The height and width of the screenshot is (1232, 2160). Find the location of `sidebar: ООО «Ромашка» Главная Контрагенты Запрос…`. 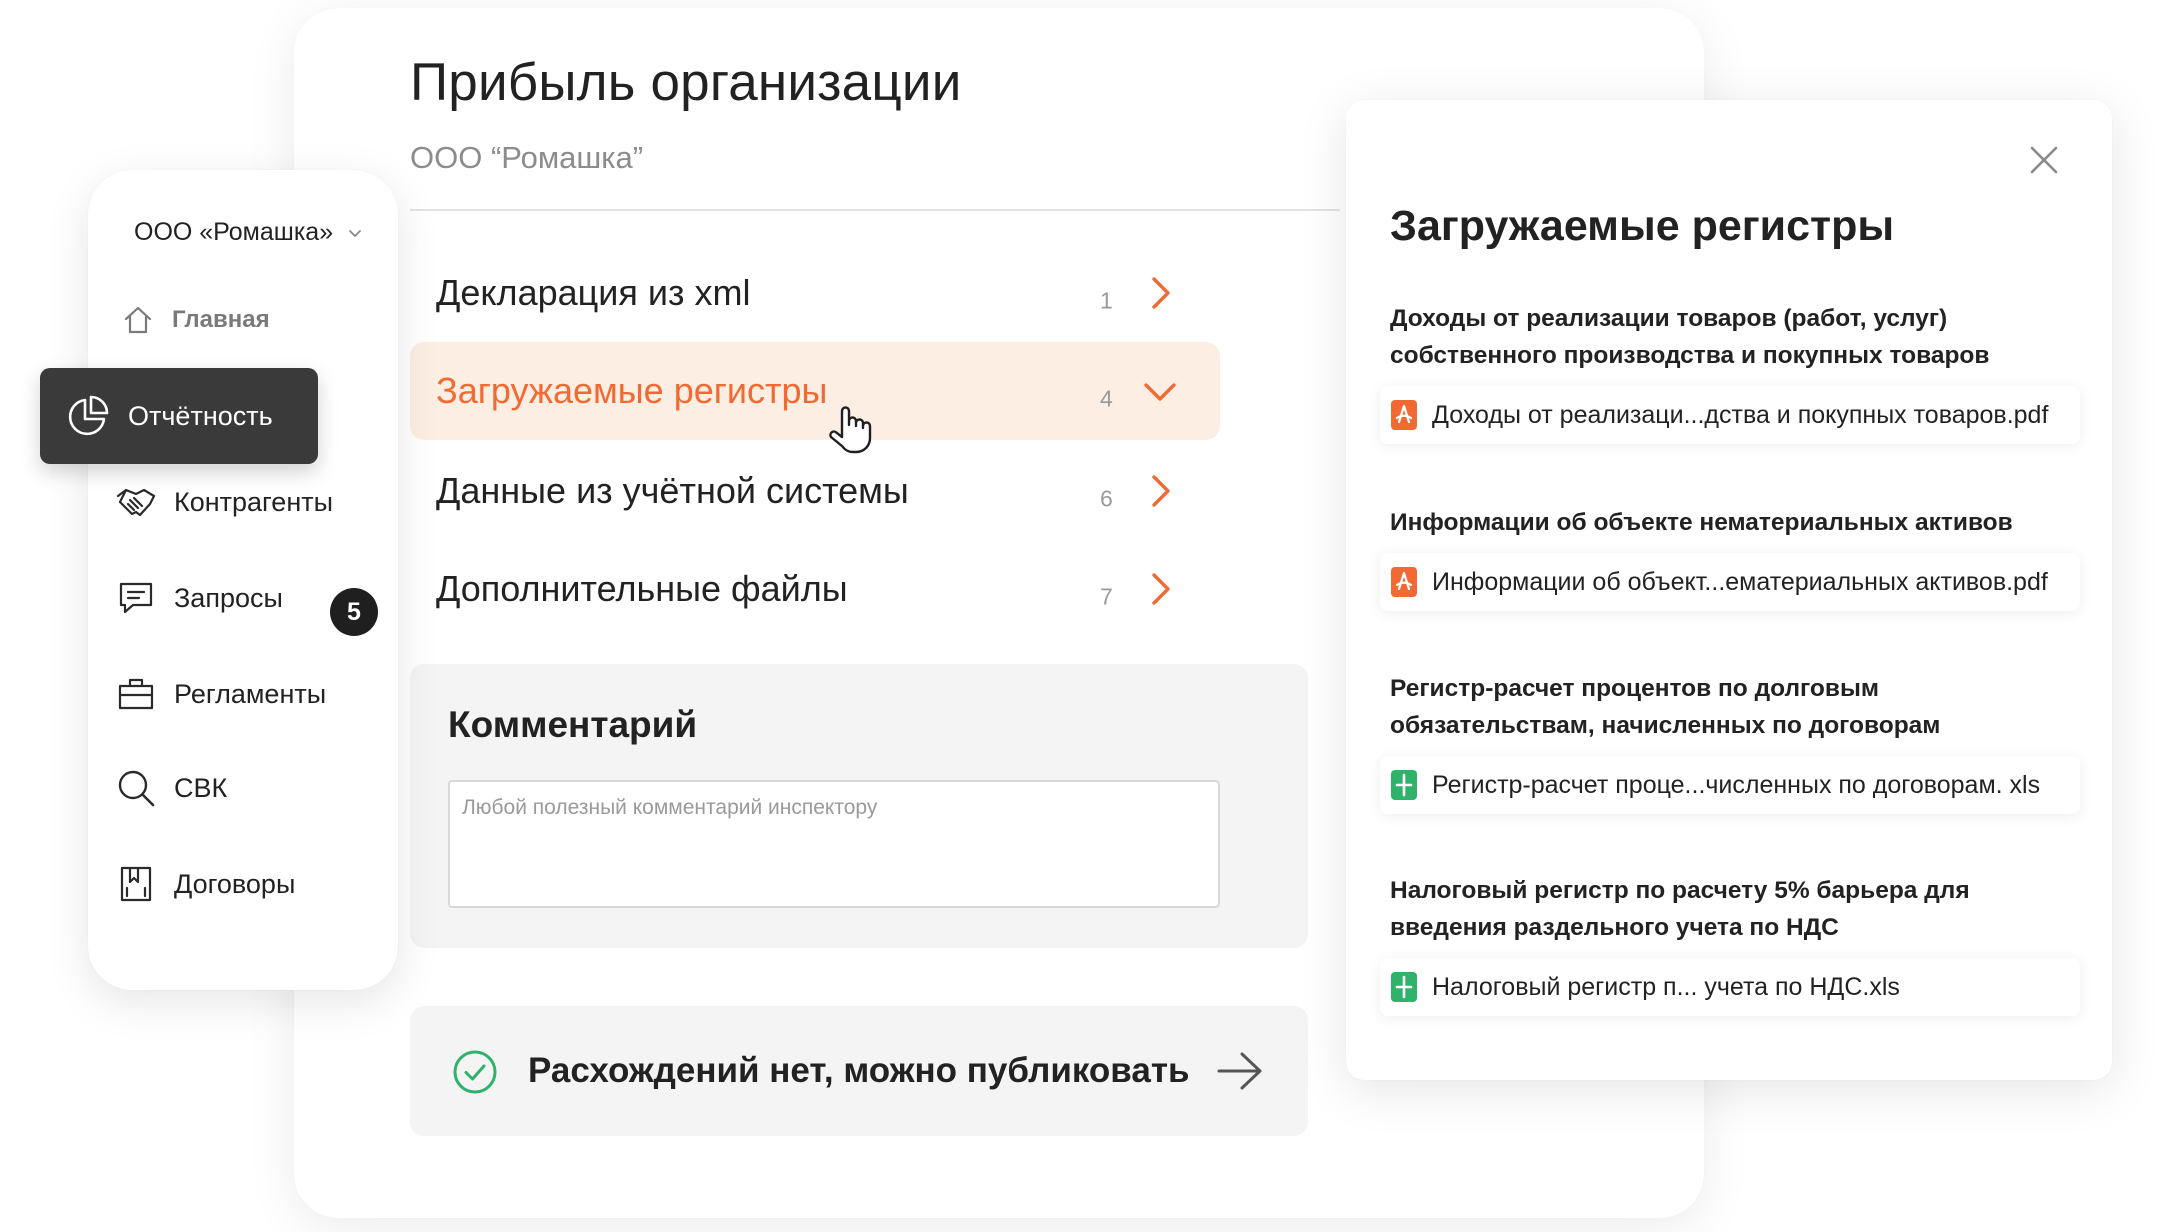

sidebar: ООО «Ромашка» Главная Контрагенты Запрос… is located at coordinates (243, 580).